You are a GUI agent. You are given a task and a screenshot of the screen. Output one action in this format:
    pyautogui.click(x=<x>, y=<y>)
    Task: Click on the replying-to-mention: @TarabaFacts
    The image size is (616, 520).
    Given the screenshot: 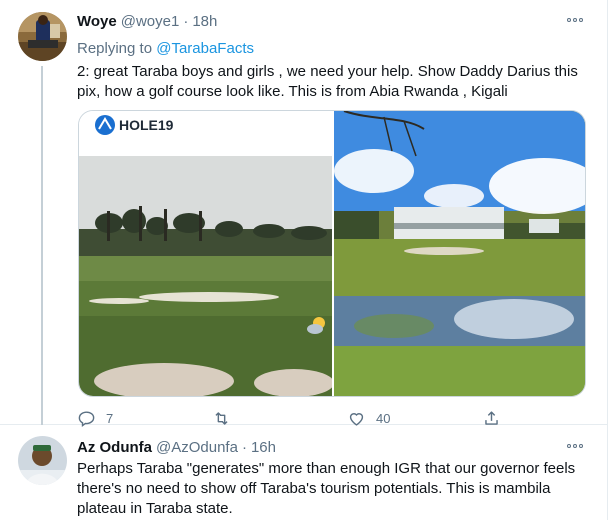 What is the action you would take?
    pyautogui.click(x=205, y=48)
    